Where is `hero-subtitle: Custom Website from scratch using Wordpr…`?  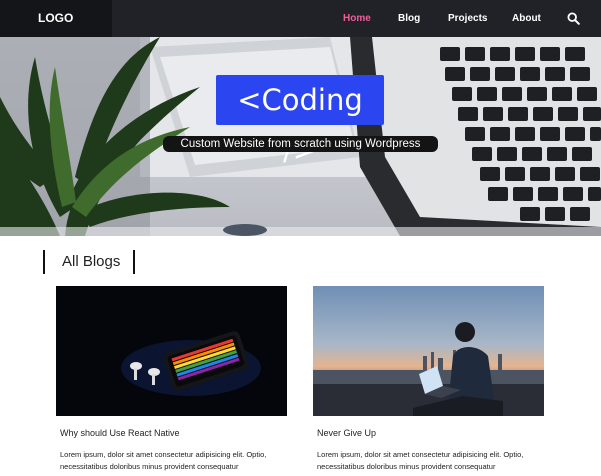
hero-subtitle: Custom Website from scratch using Wordpr… is located at coordinates (300, 144).